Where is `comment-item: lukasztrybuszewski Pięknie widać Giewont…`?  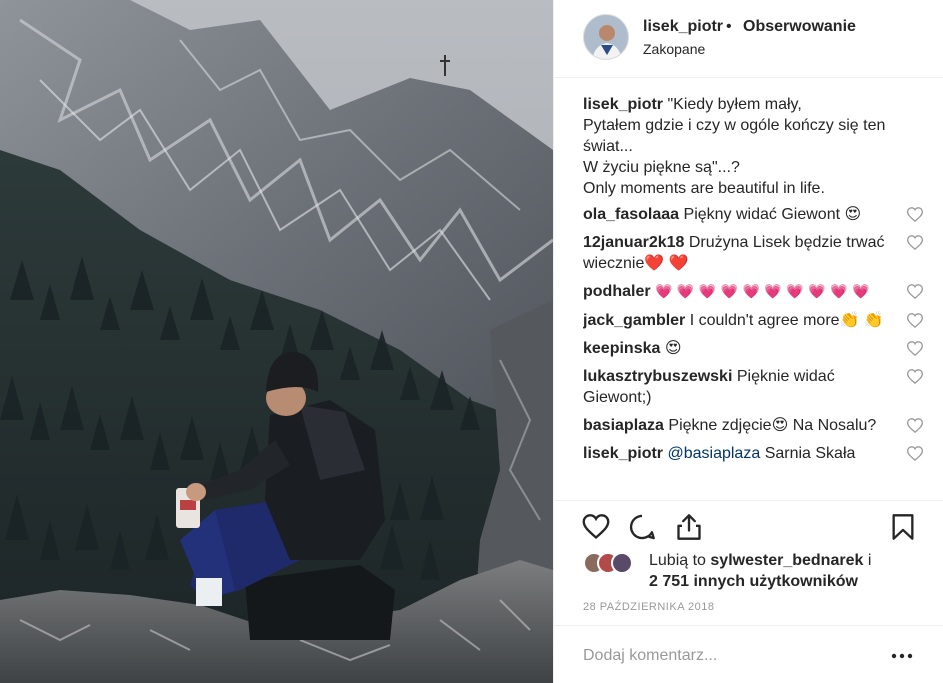
comment-item: lukasztrybuszewski Pięknie widać Giewont… is located at coordinates (753, 387).